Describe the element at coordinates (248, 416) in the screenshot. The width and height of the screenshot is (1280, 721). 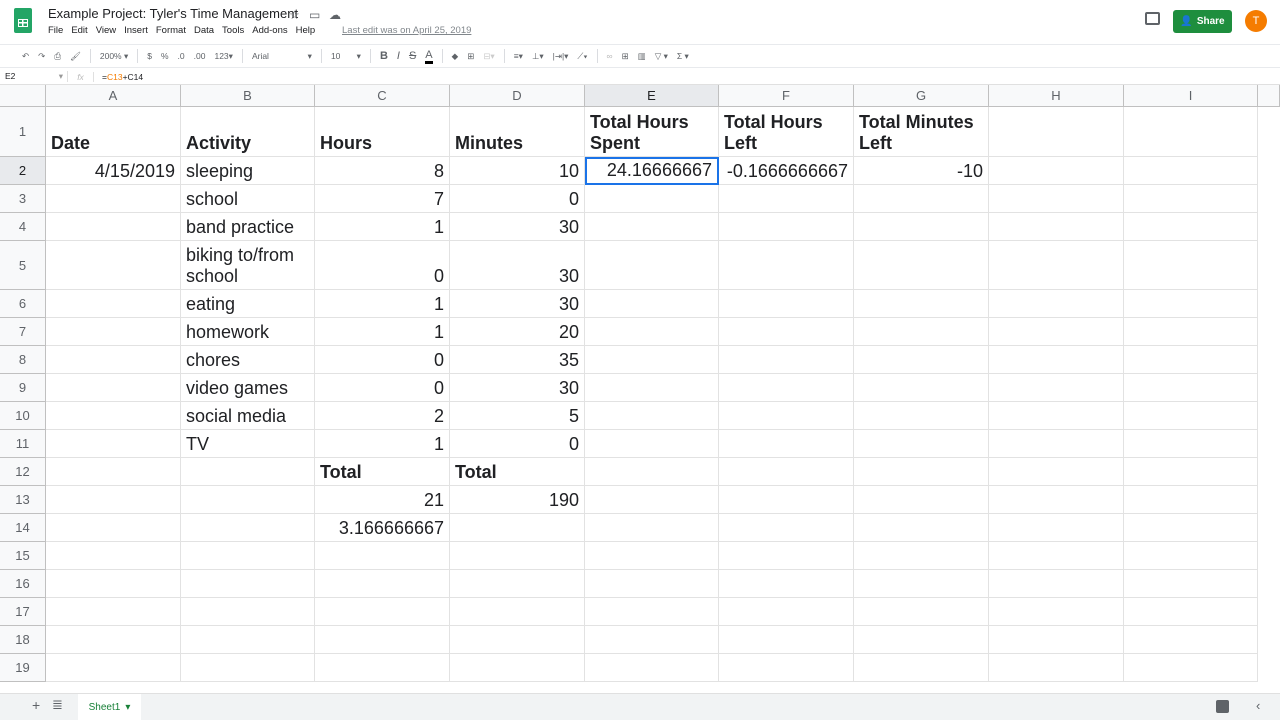
I see `cell: social media` at that location.